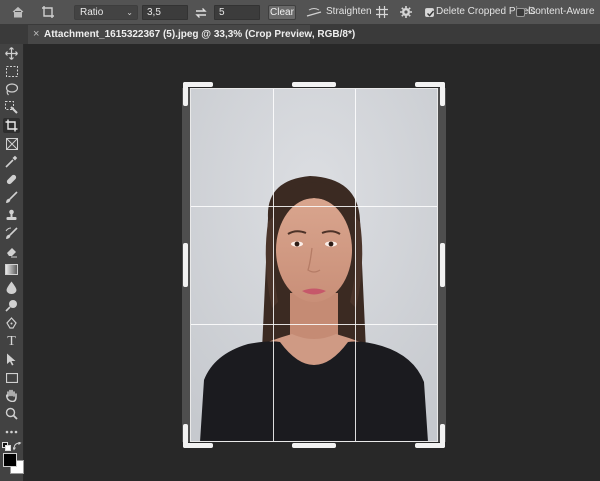 This screenshot has width=600, height=481. What do you see at coordinates (11, 197) in the screenshot?
I see `brush-icon` at bounding box center [11, 197].